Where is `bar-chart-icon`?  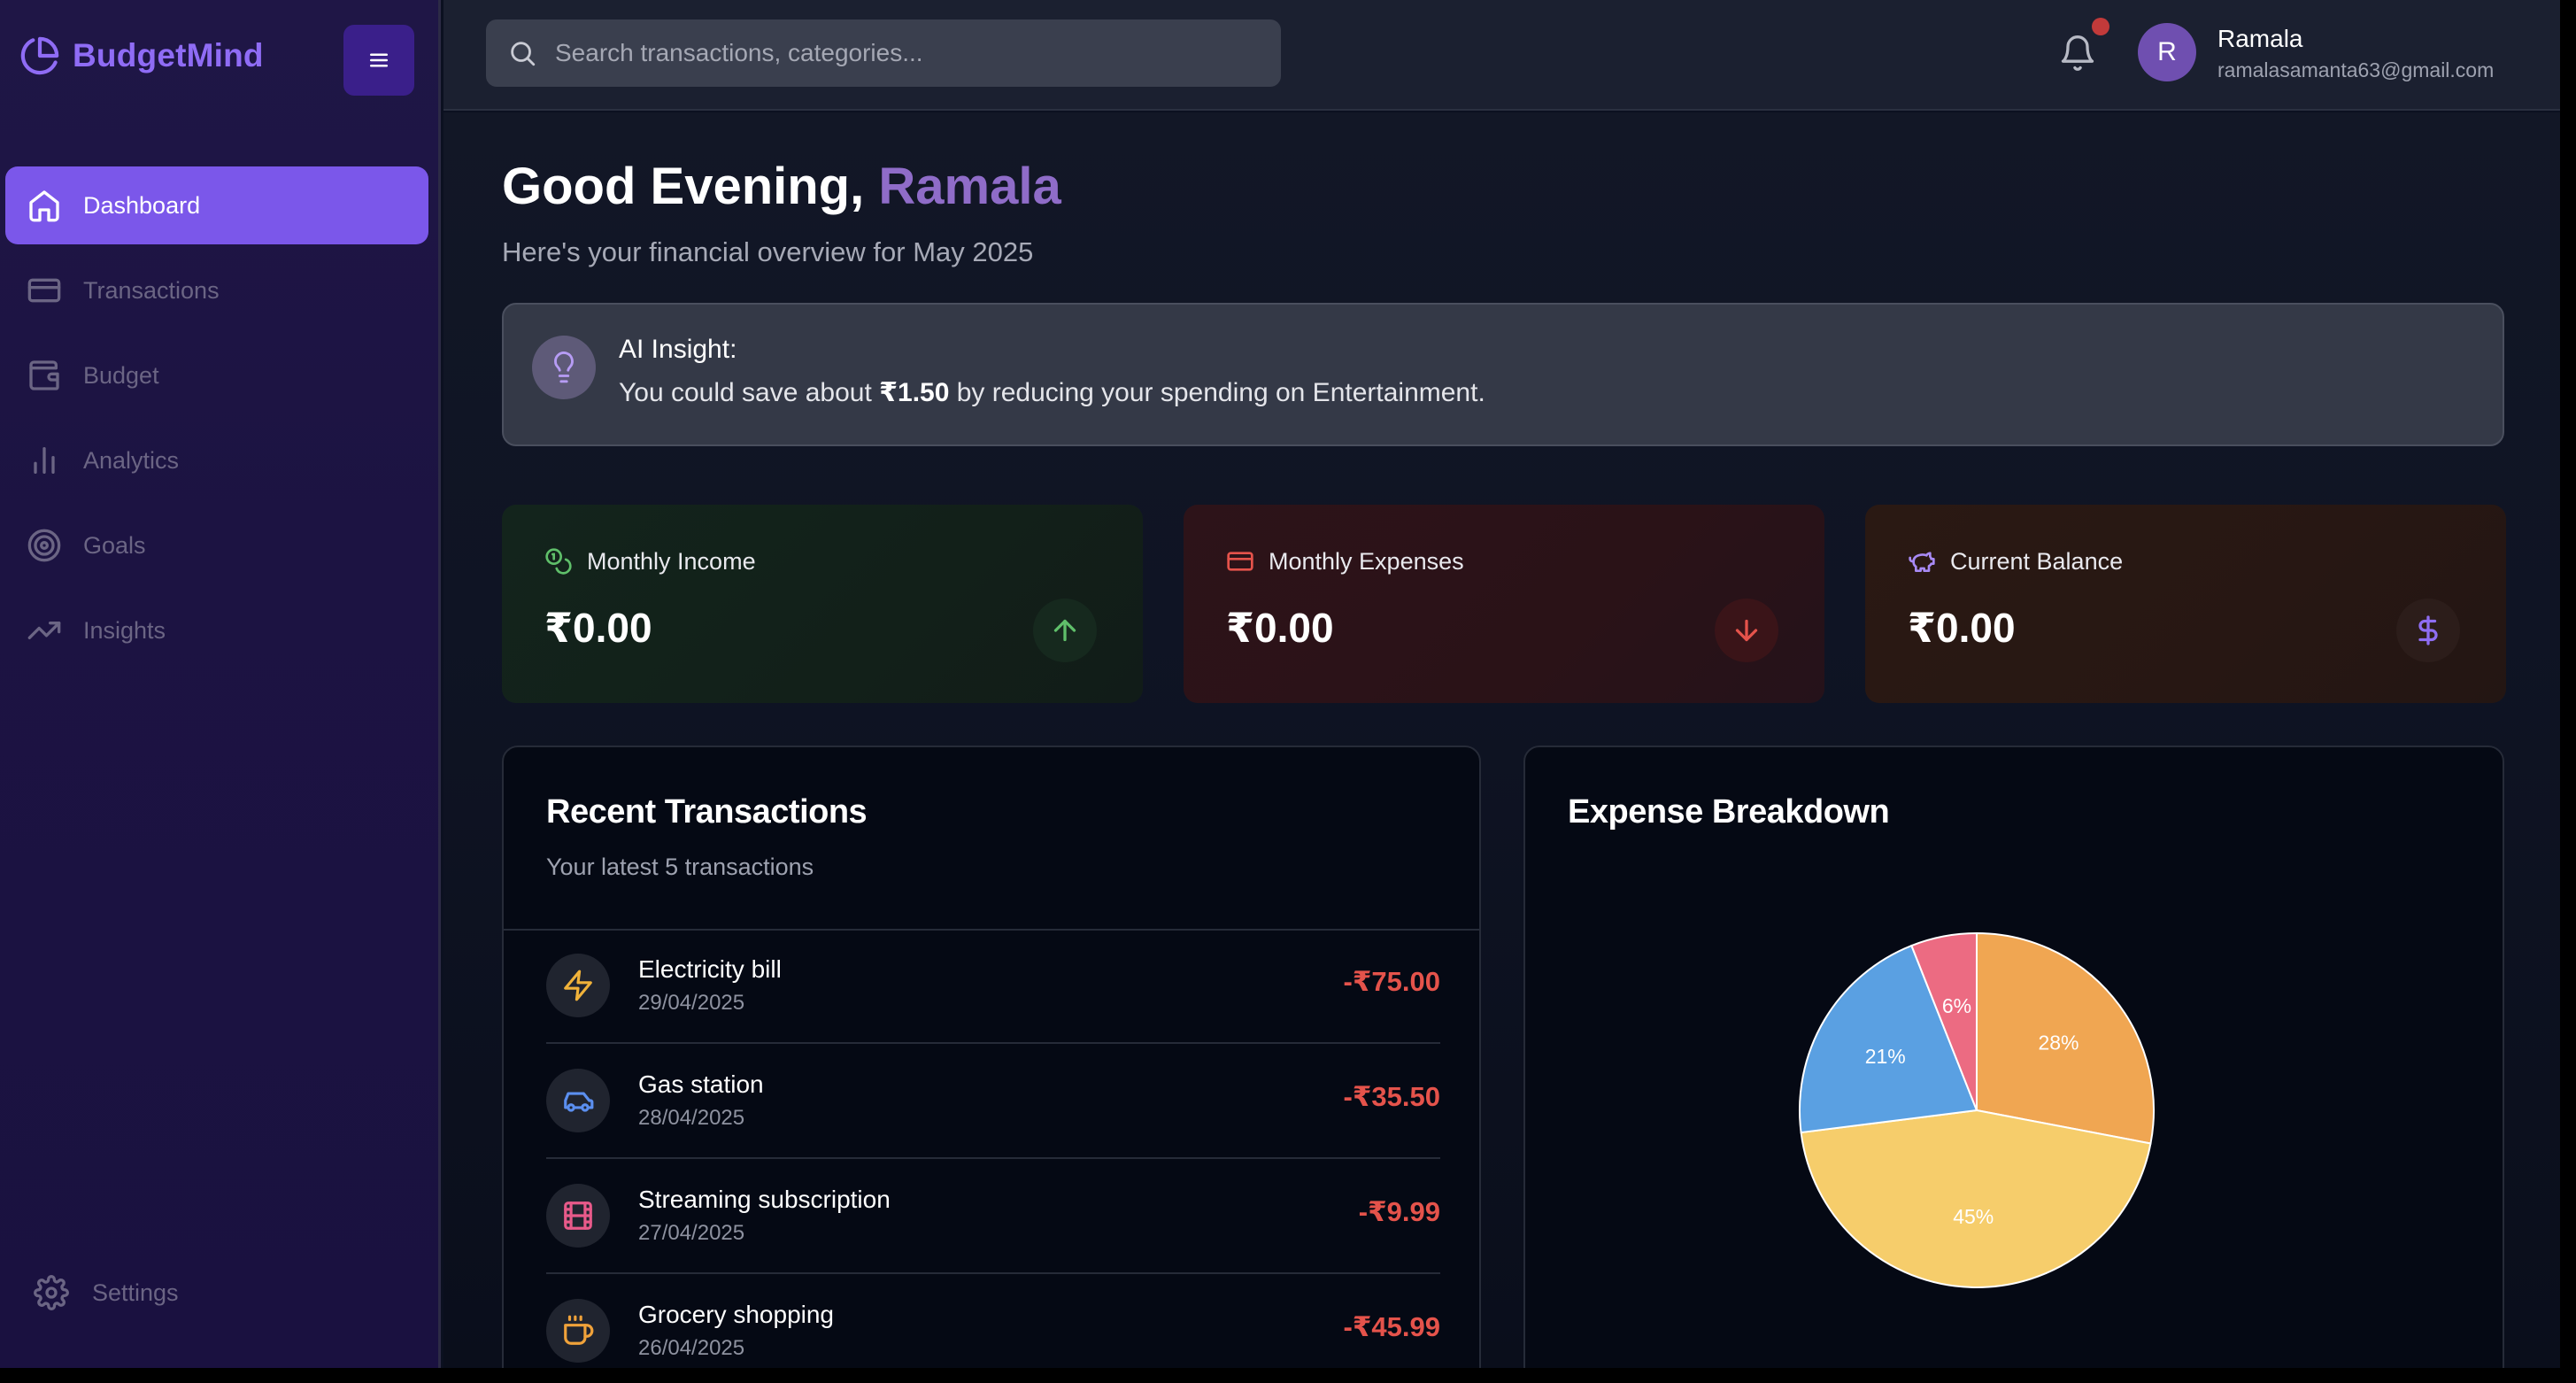
bar-chart-icon is located at coordinates (44, 460).